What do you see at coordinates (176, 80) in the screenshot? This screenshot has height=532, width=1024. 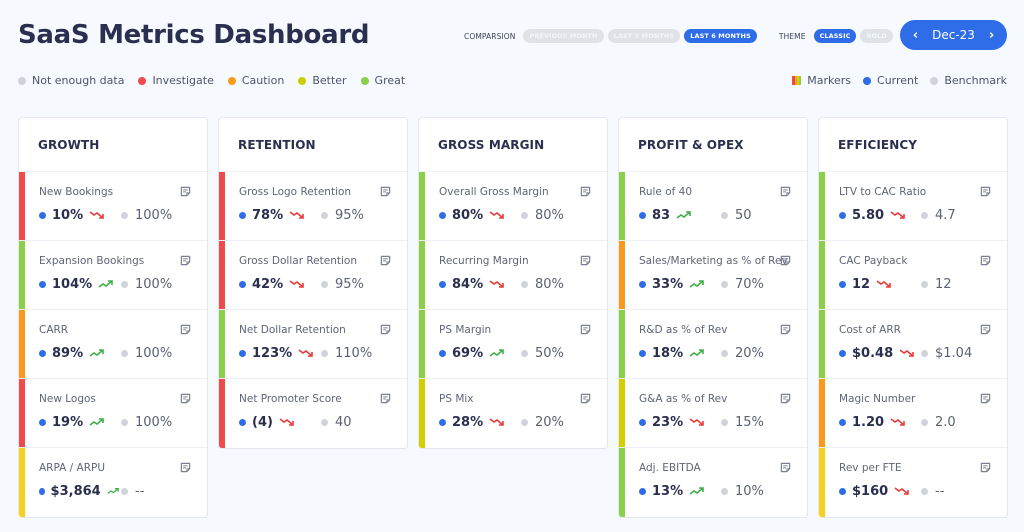 I see `legend-item-investigate: Investigate` at bounding box center [176, 80].